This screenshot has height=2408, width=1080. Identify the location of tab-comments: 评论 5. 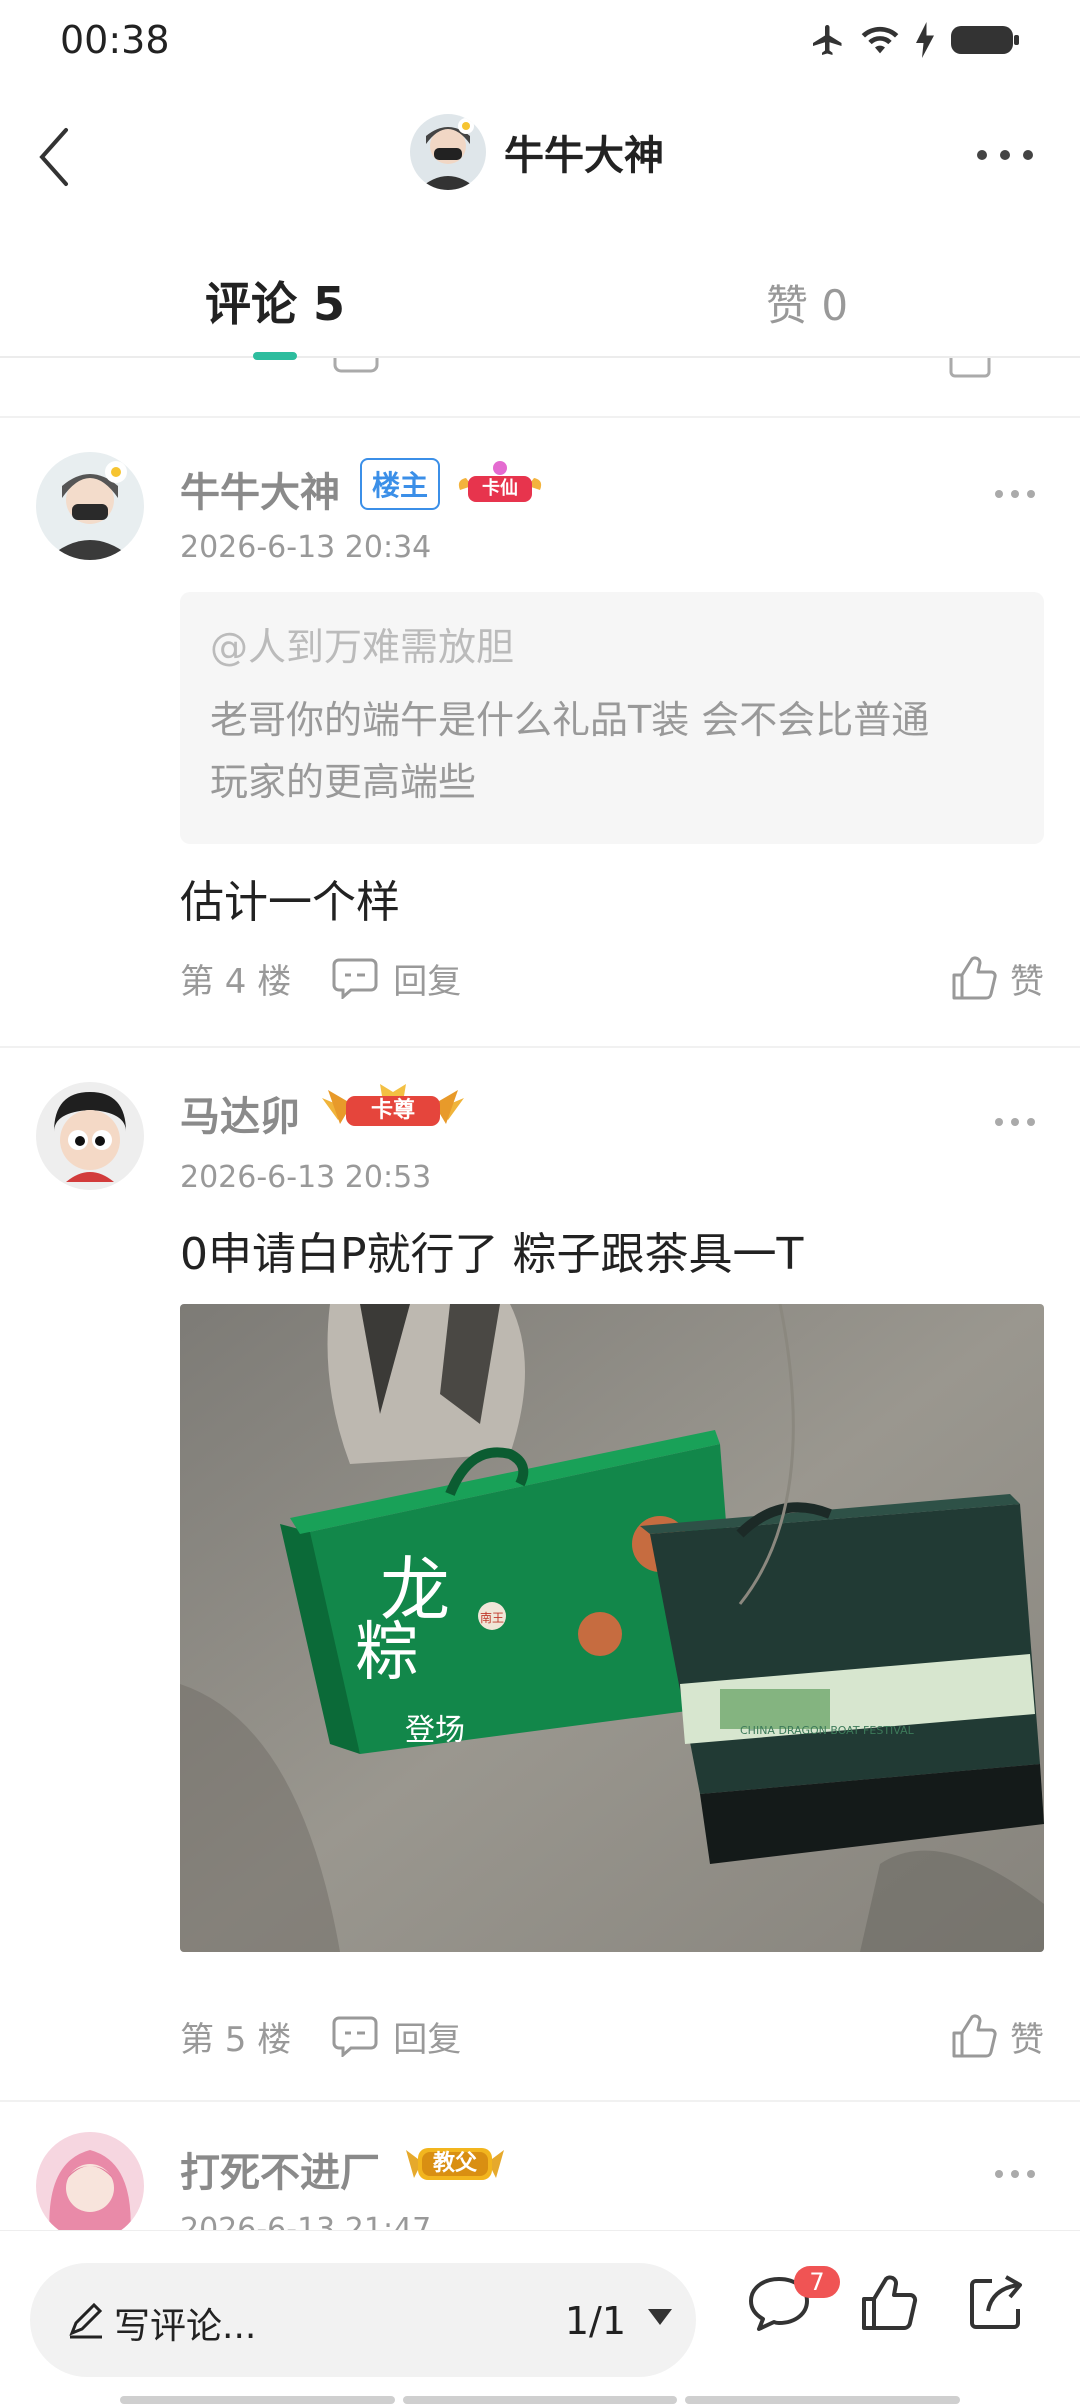
(275, 301).